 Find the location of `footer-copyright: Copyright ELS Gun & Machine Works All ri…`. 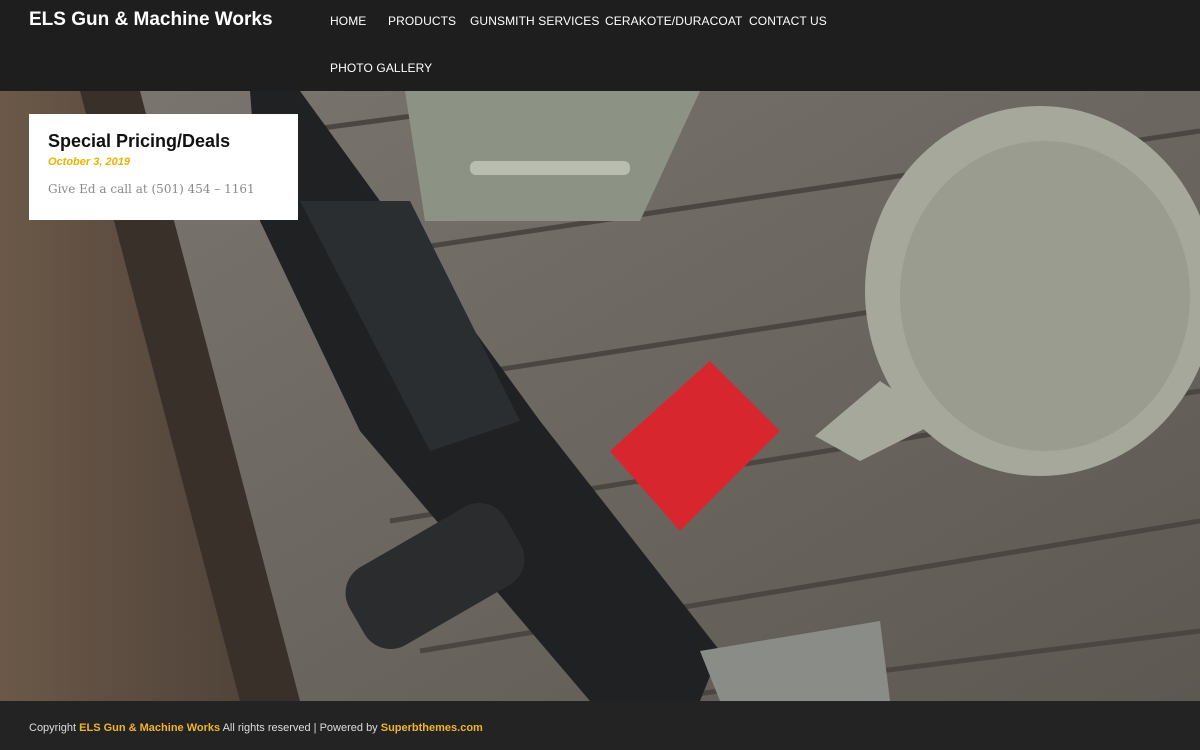

footer-copyright: Copyright ELS Gun & Machine Works All ri… is located at coordinates (256, 728).